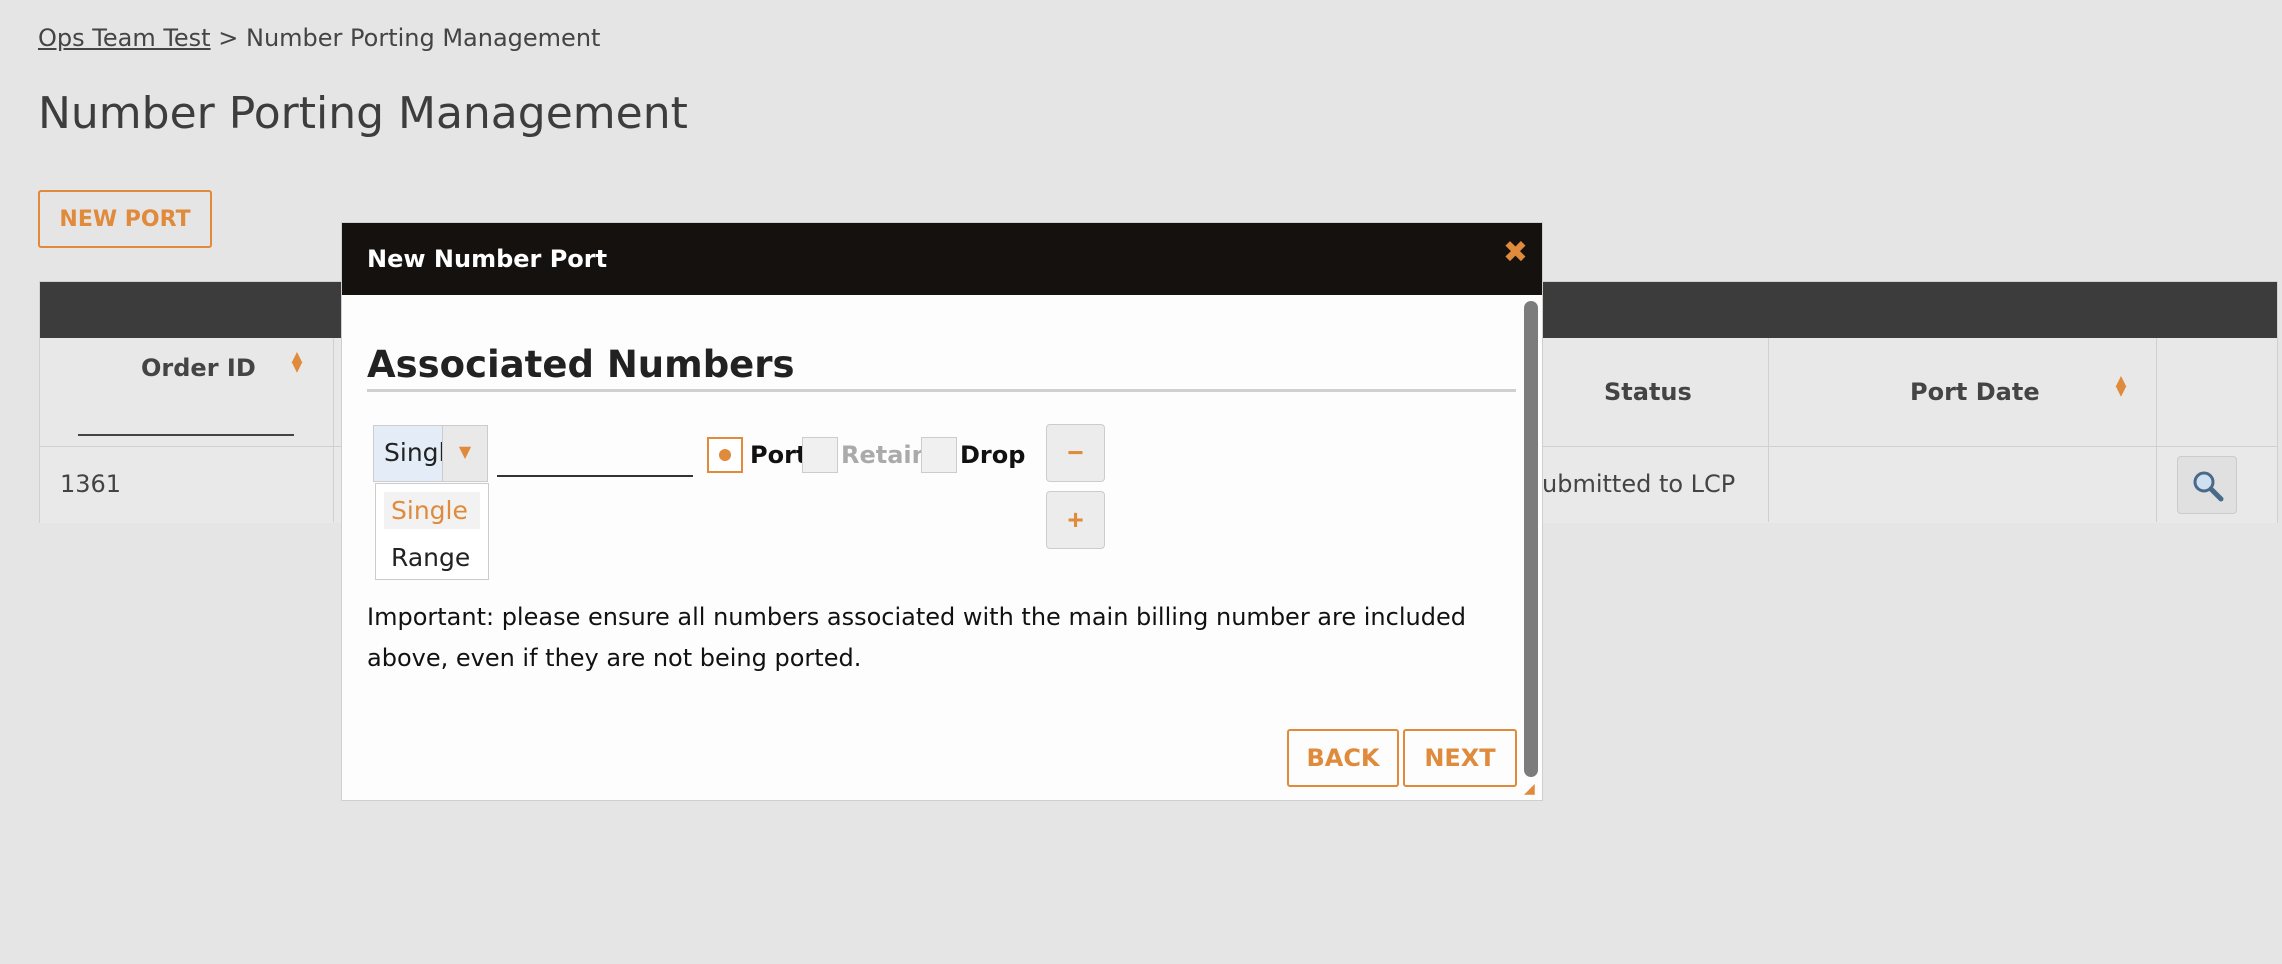 The height and width of the screenshot is (964, 2282). What do you see at coordinates (581, 364) in the screenshot?
I see `section-title: Associated Numbers` at bounding box center [581, 364].